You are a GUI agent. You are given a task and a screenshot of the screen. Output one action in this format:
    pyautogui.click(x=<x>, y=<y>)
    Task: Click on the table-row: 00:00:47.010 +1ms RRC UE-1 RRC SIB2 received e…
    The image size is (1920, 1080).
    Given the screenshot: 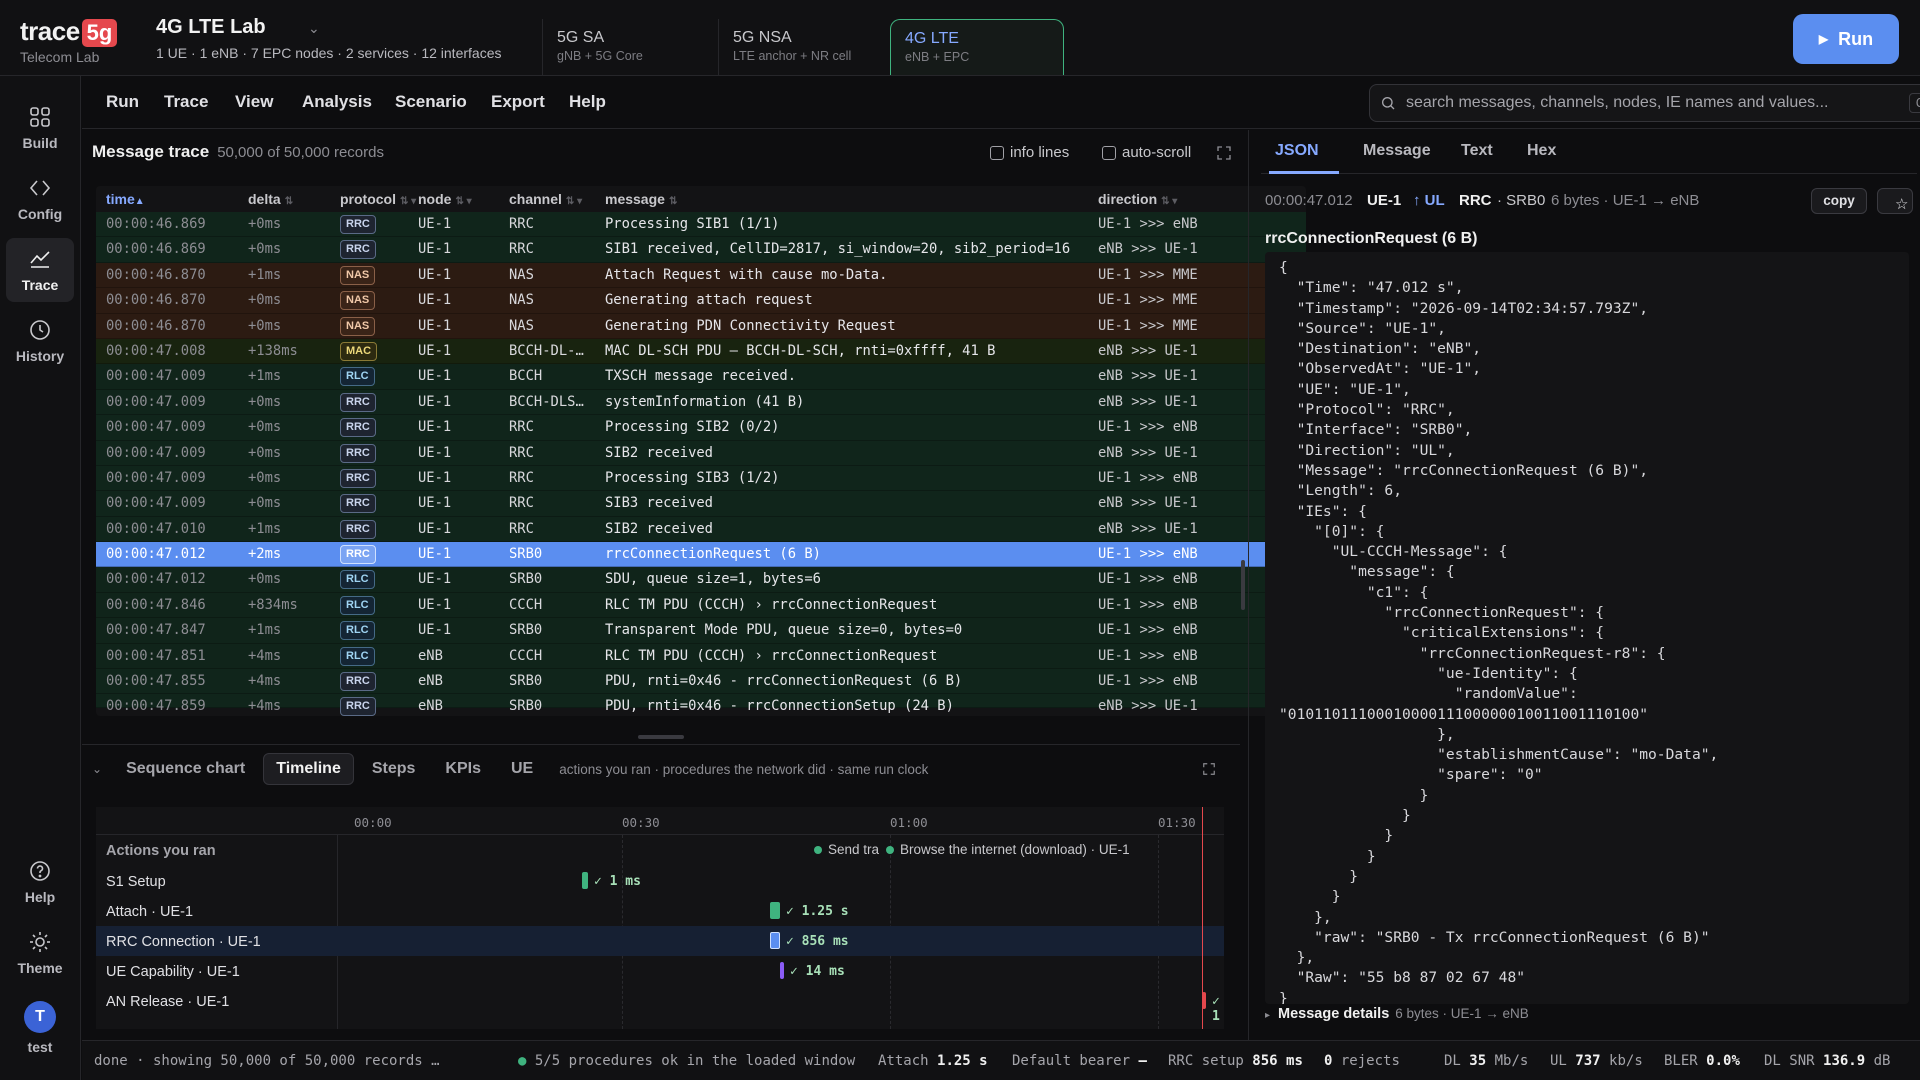 What is the action you would take?
    pyautogui.click(x=701, y=529)
    